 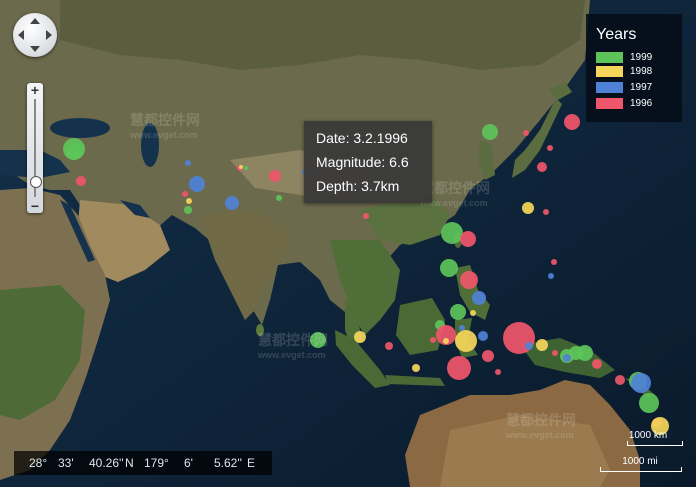 I want to click on legend-label: 1998, so click(x=641, y=71).